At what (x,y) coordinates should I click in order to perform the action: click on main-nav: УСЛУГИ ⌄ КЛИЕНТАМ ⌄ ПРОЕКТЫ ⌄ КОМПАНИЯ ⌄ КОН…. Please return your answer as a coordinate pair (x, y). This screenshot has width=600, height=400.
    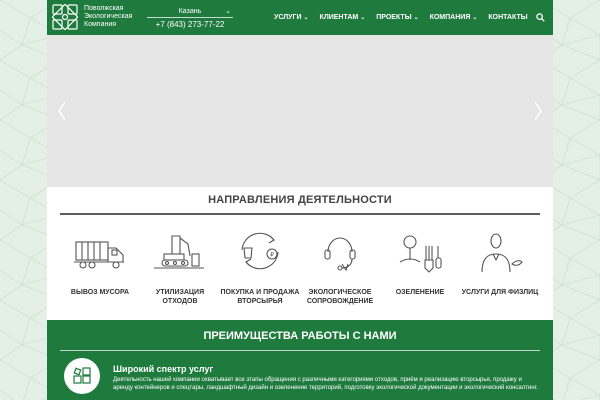
    Looking at the image, I should click on (406, 17).